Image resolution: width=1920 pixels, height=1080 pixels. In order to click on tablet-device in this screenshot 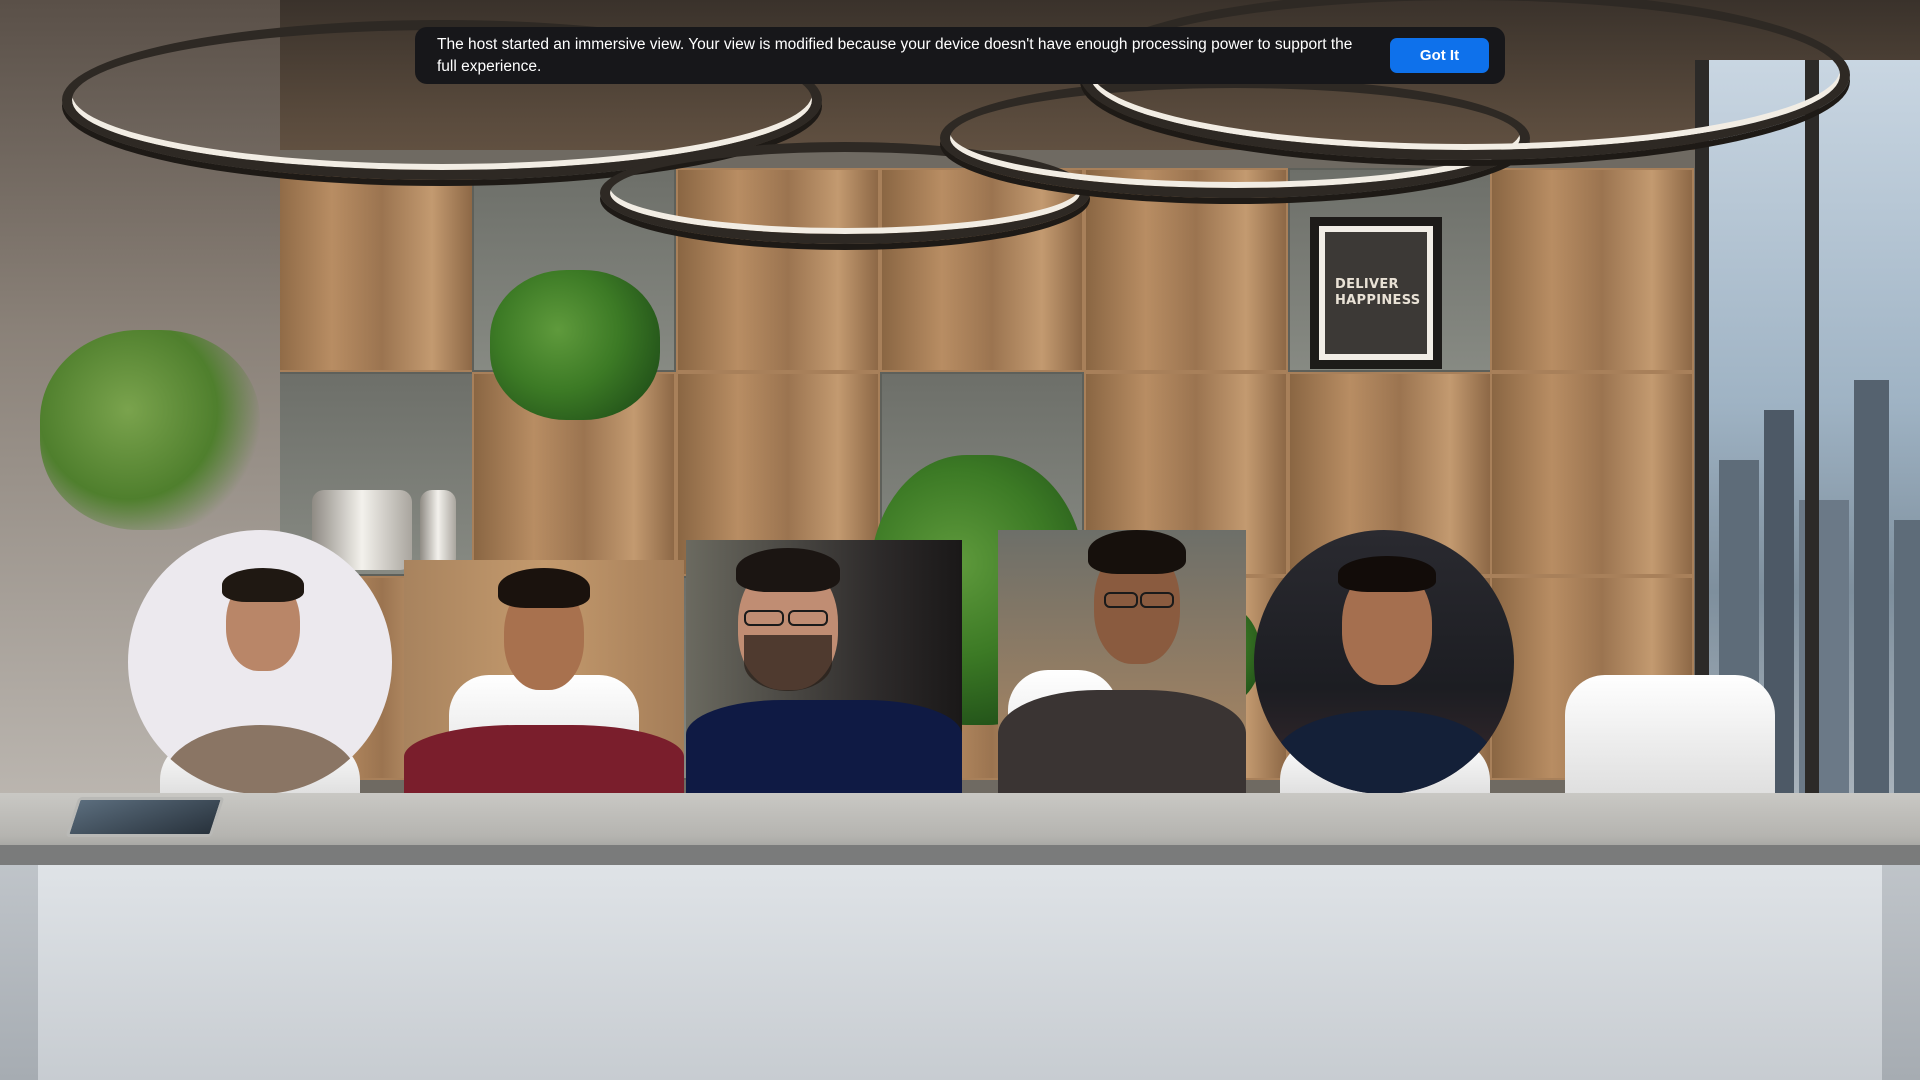, I will do `click(145, 817)`.